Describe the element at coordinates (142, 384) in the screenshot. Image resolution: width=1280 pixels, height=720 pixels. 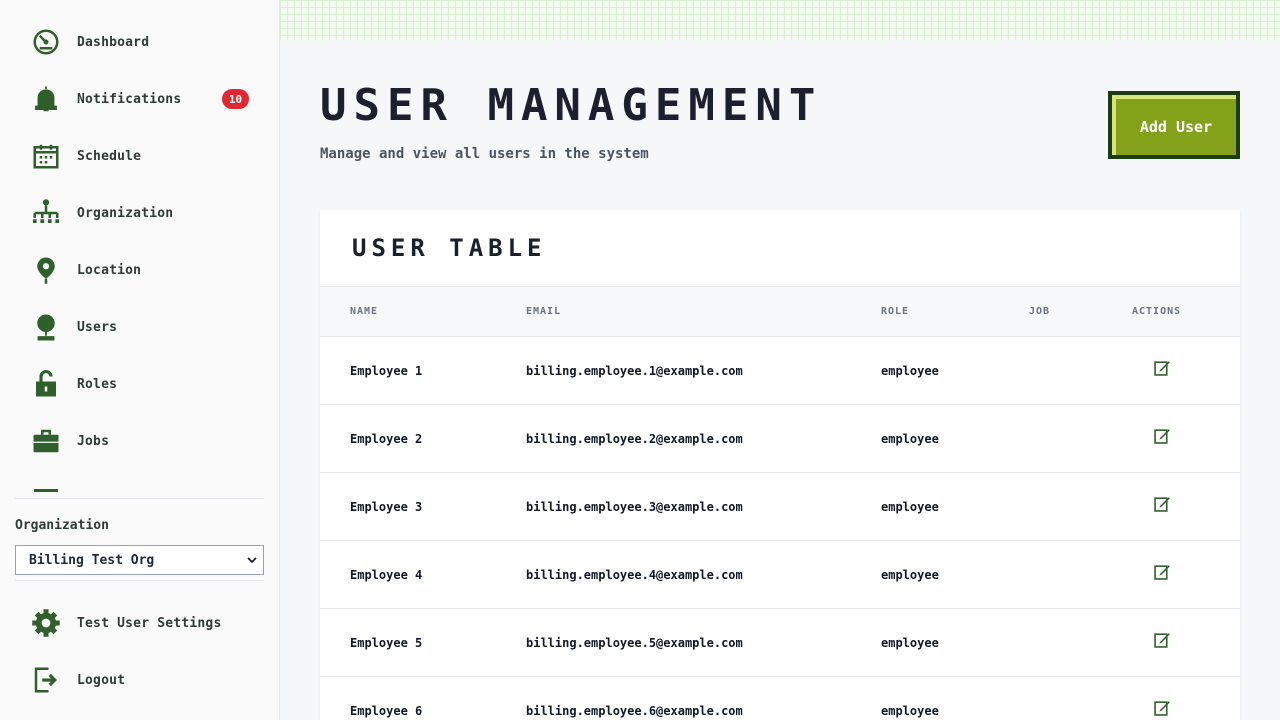
I see `sidebar-item-roles: Roles` at that location.